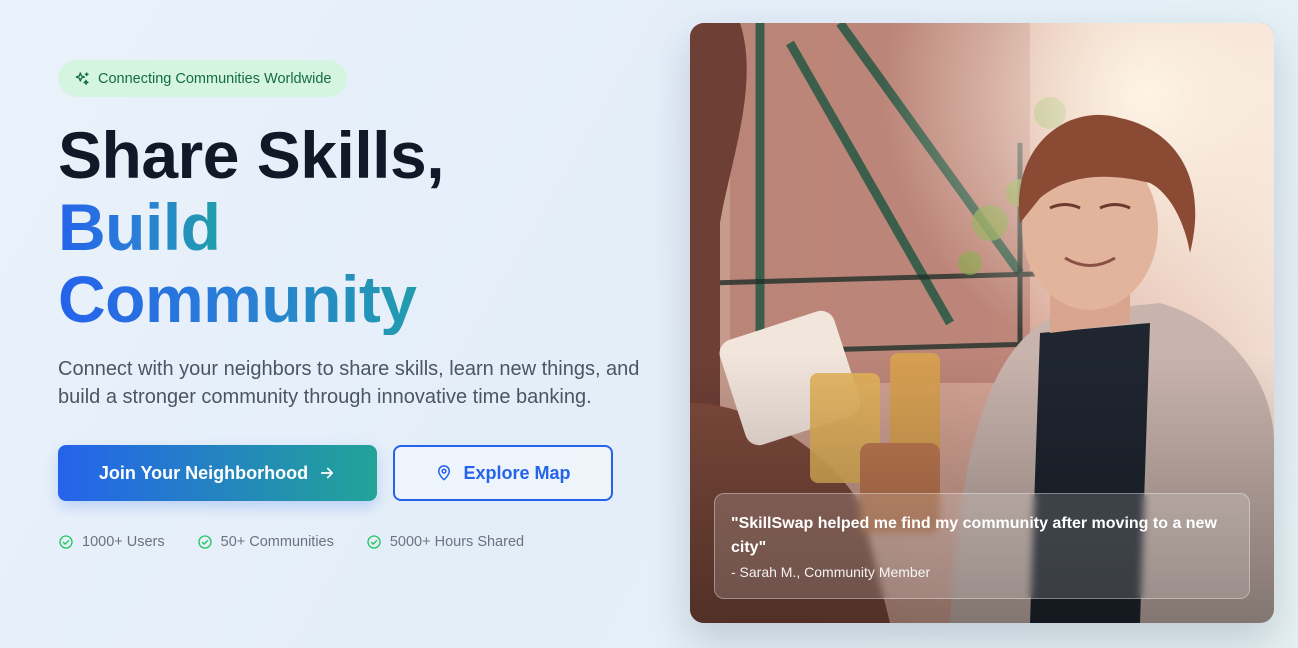  I want to click on explore-map-button: Explore Map, so click(503, 473).